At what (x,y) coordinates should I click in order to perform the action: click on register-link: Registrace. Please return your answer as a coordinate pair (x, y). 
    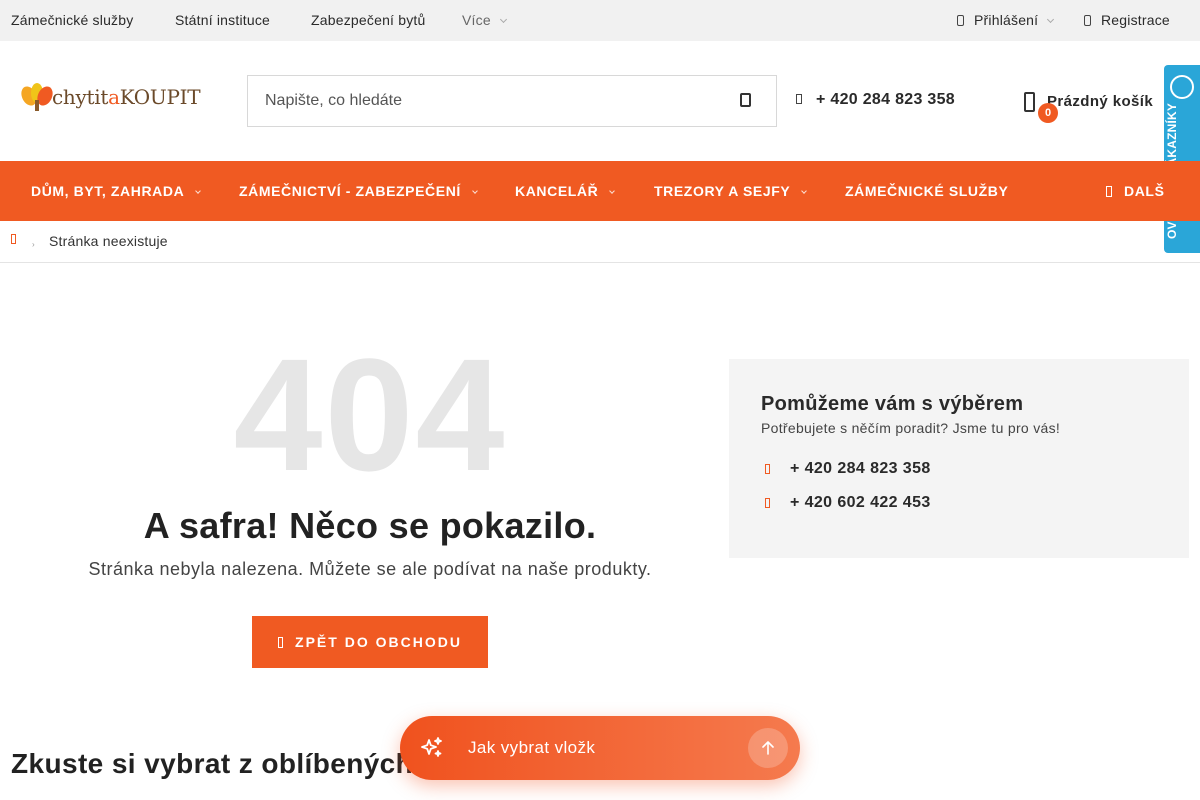
    Looking at the image, I should click on (1127, 20).